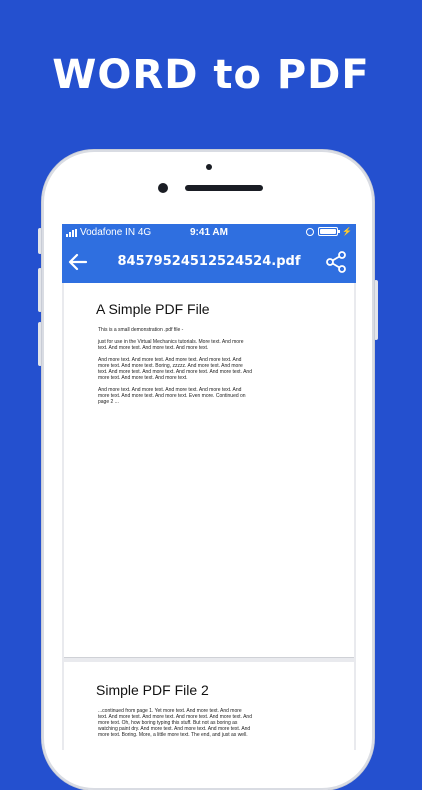 The width and height of the screenshot is (422, 790). What do you see at coordinates (152, 690) in the screenshot?
I see `page2-title: Simple PDF File 2` at bounding box center [152, 690].